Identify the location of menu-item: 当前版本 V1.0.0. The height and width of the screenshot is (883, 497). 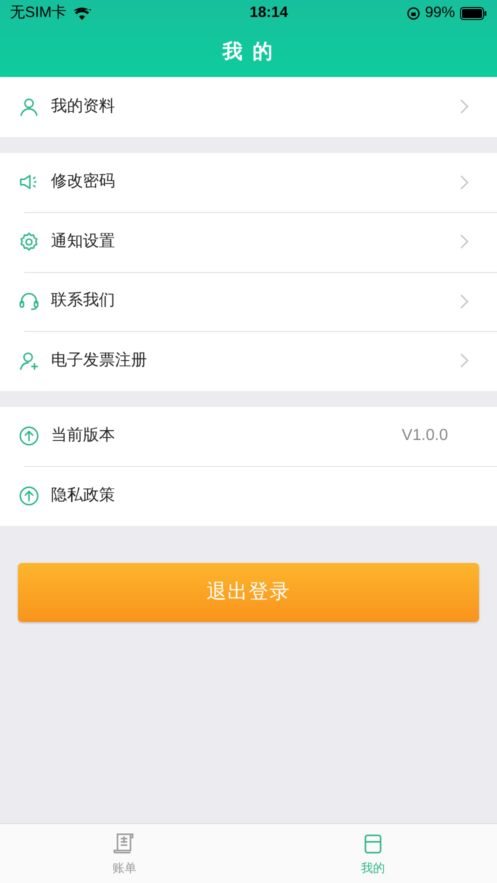
(248, 436).